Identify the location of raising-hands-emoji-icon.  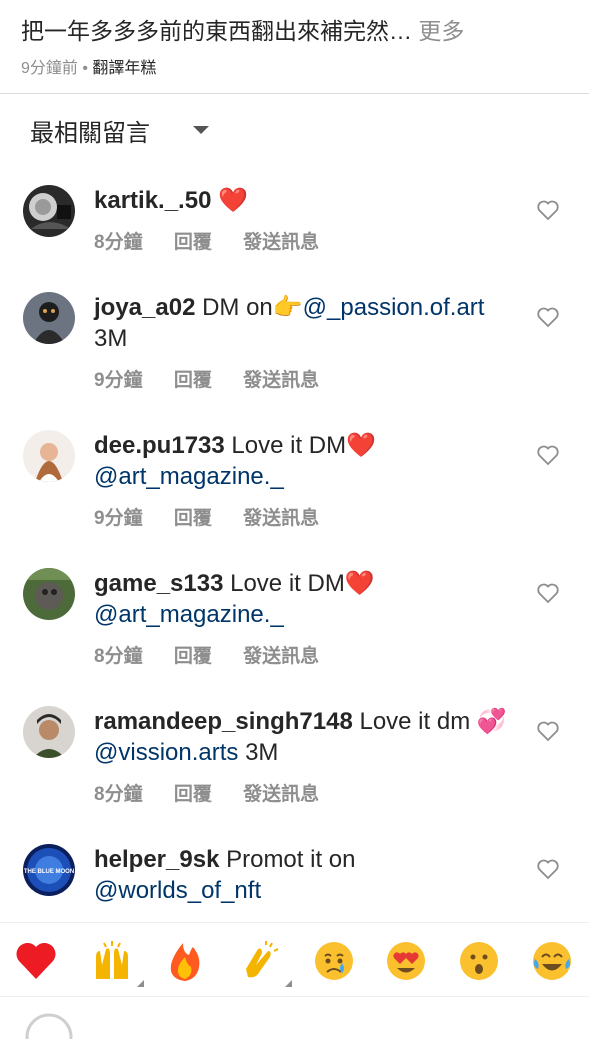
(117, 963).